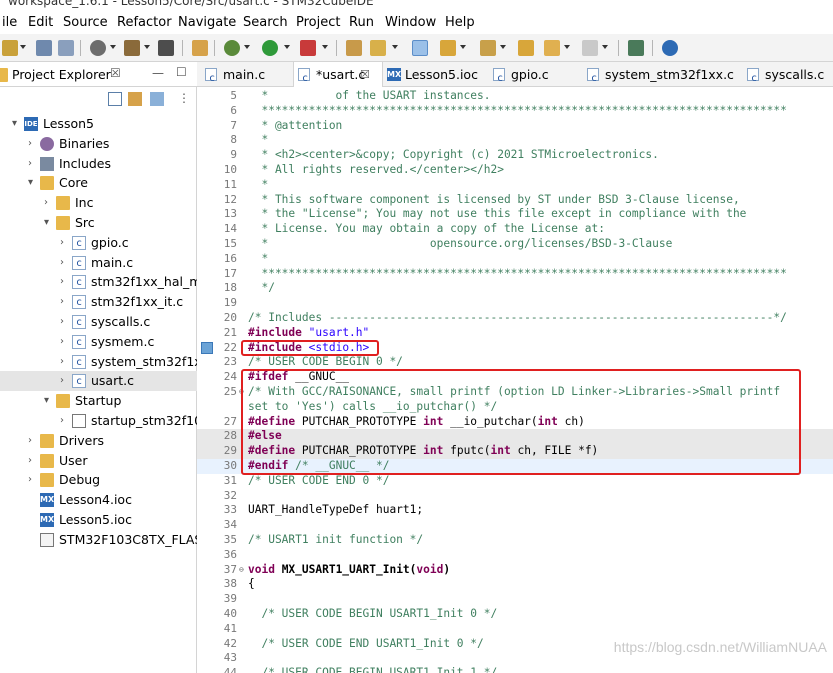 The image size is (833, 673). What do you see at coordinates (232, 48) in the screenshot?
I see `debug-bug-icon` at bounding box center [232, 48].